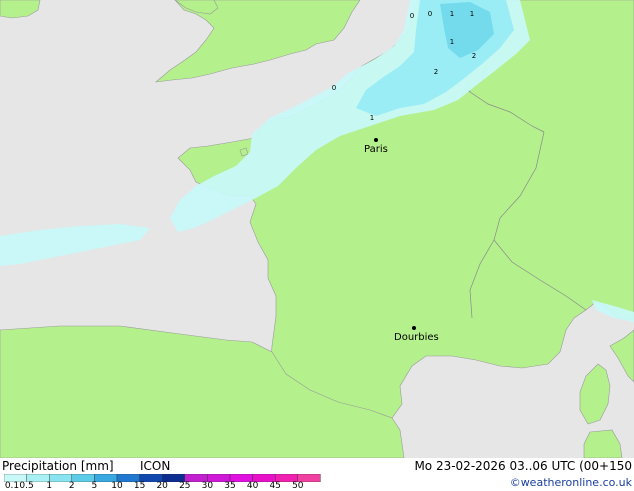 Image resolution: width=634 pixels, height=491 pixels. Describe the element at coordinates (376, 149) in the screenshot. I see `city-label-paris: Paris` at that location.